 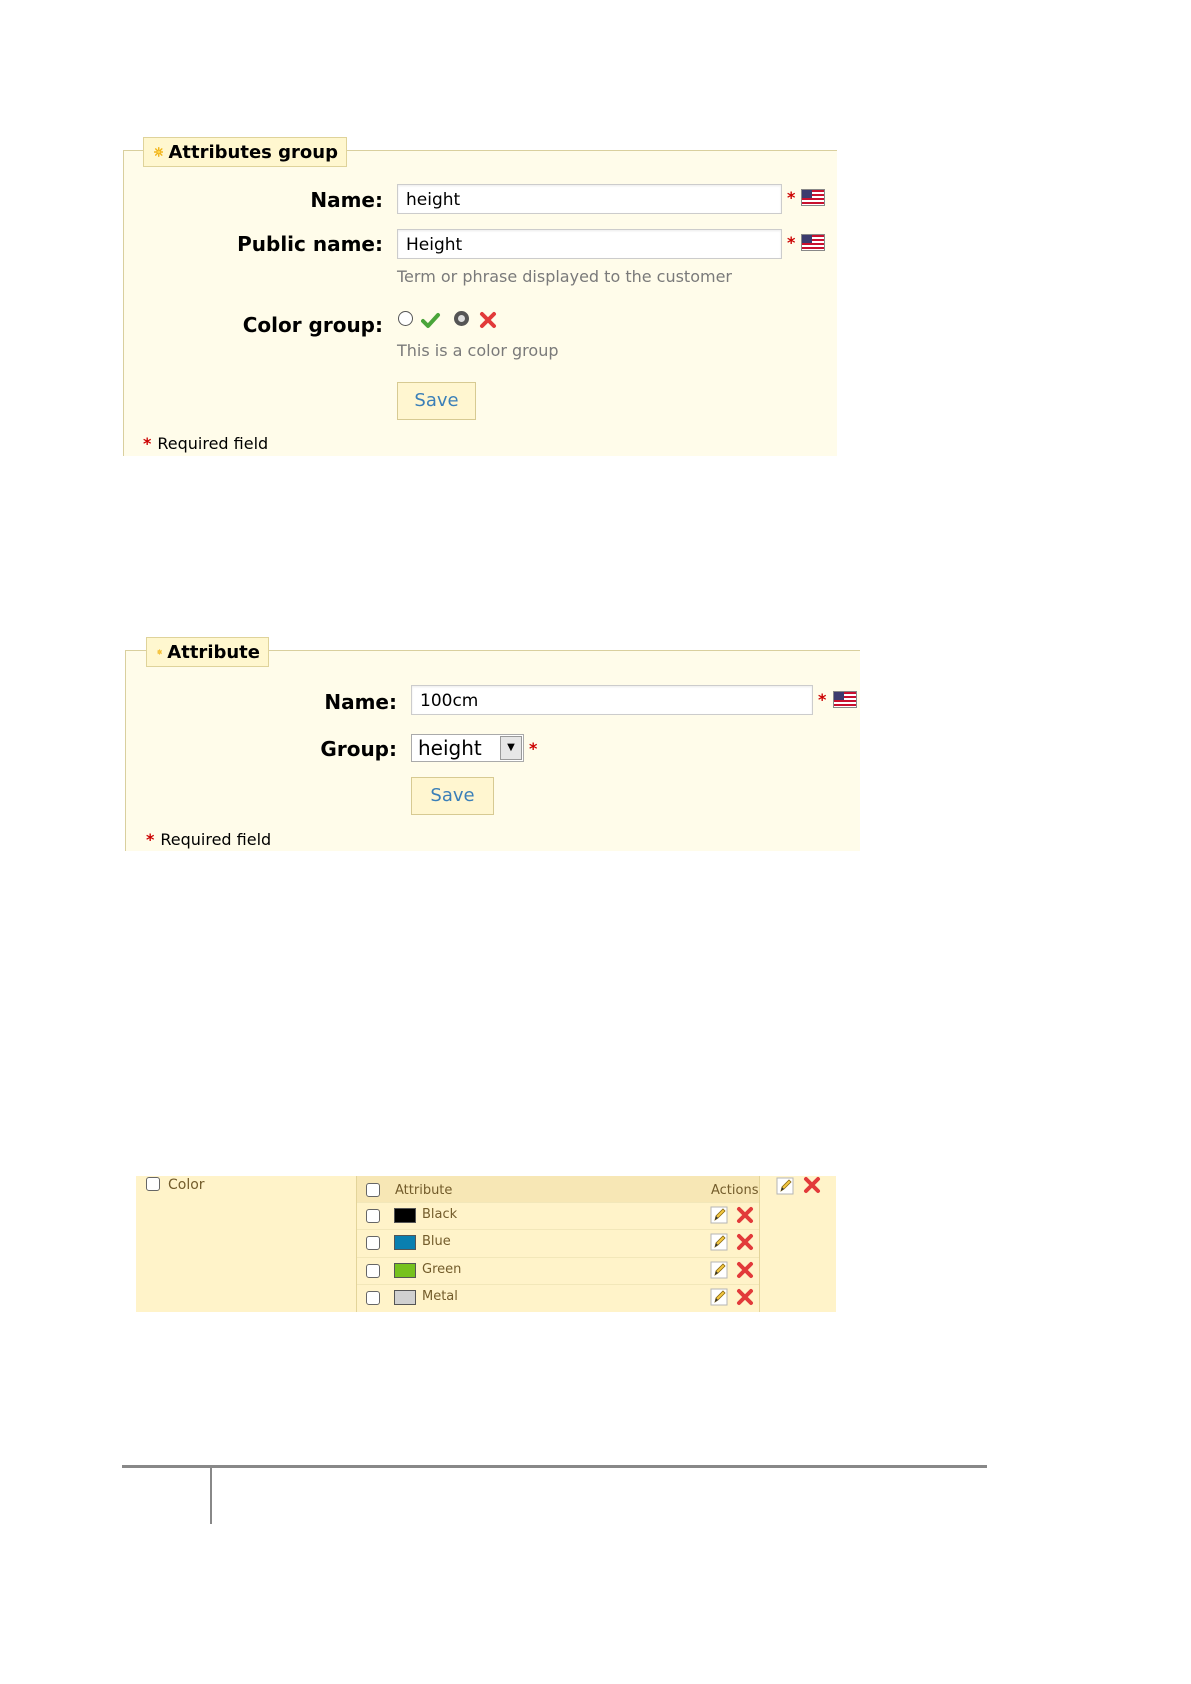 What do you see at coordinates (405, 318) in the screenshot?
I see `color-group-yes-radio` at bounding box center [405, 318].